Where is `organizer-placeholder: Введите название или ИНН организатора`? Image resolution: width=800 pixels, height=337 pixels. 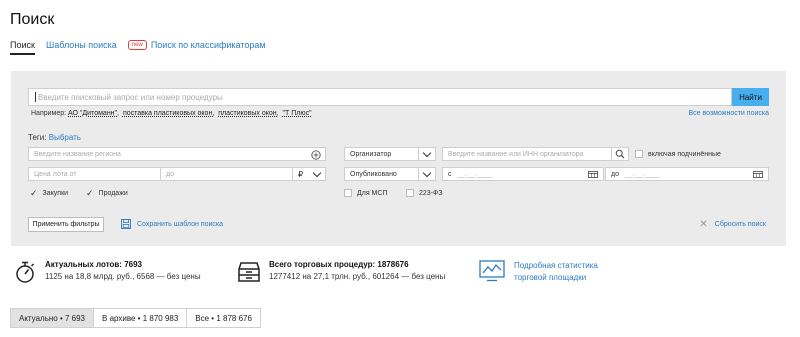 organizer-placeholder: Введите название или ИНН организатора is located at coordinates (516, 154).